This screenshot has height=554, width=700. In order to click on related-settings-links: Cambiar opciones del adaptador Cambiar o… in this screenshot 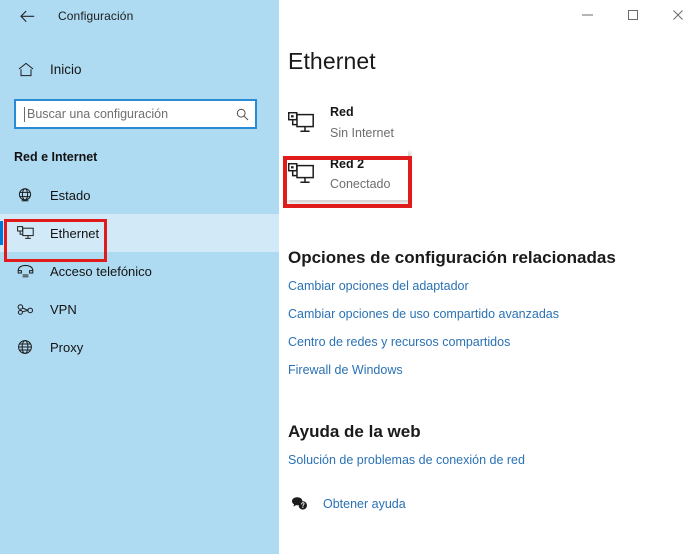, I will do `click(489, 328)`.